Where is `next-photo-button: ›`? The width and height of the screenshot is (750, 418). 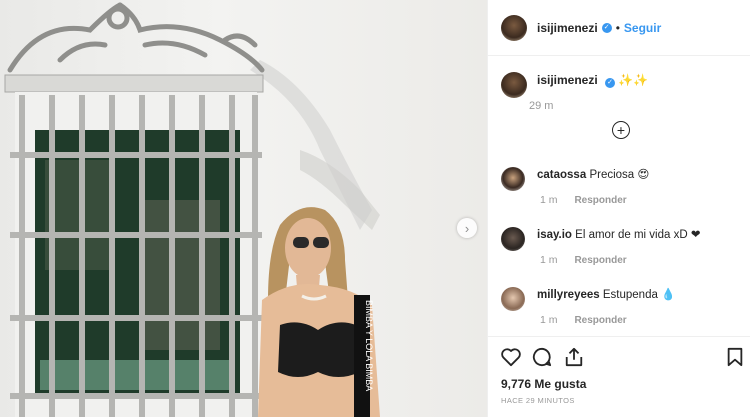 next-photo-button: › is located at coordinates (467, 228).